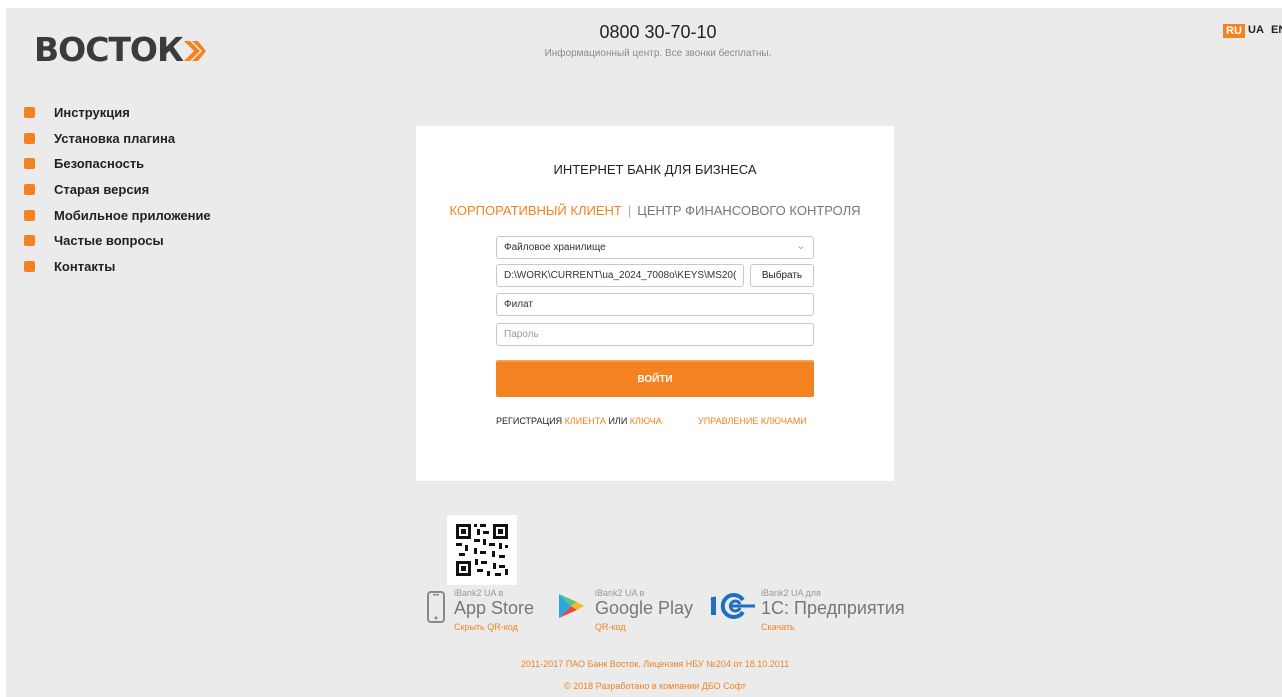 The height and width of the screenshot is (697, 1282). Describe the element at coordinates (800, 246) in the screenshot. I see `chevron-down-icon: ⌄` at that location.